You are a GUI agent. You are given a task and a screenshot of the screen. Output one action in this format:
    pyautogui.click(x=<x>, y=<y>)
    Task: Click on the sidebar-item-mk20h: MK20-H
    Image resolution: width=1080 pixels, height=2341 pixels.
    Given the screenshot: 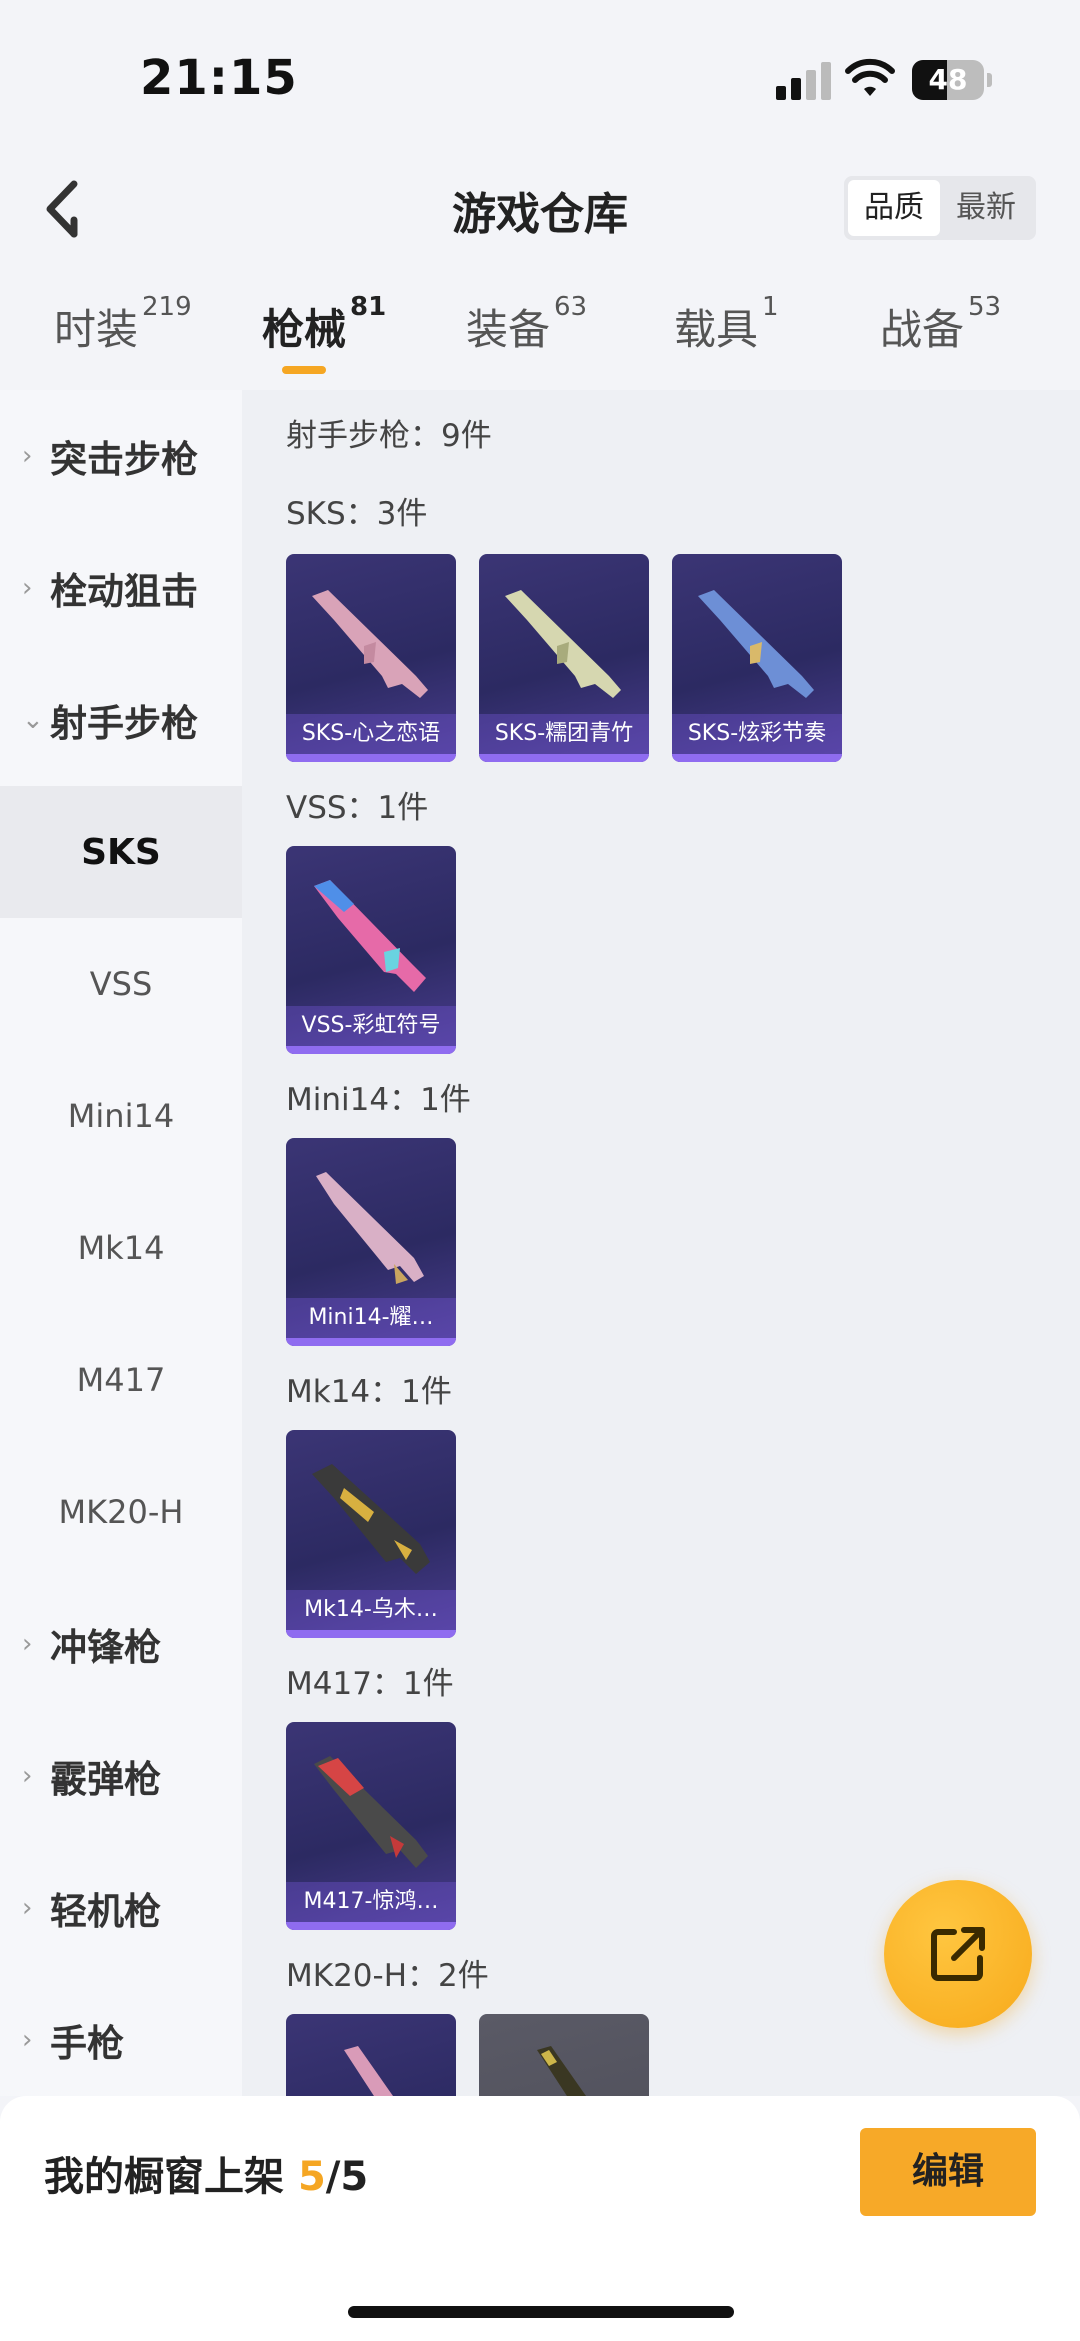 What is the action you would take?
    pyautogui.click(x=121, y=1512)
    